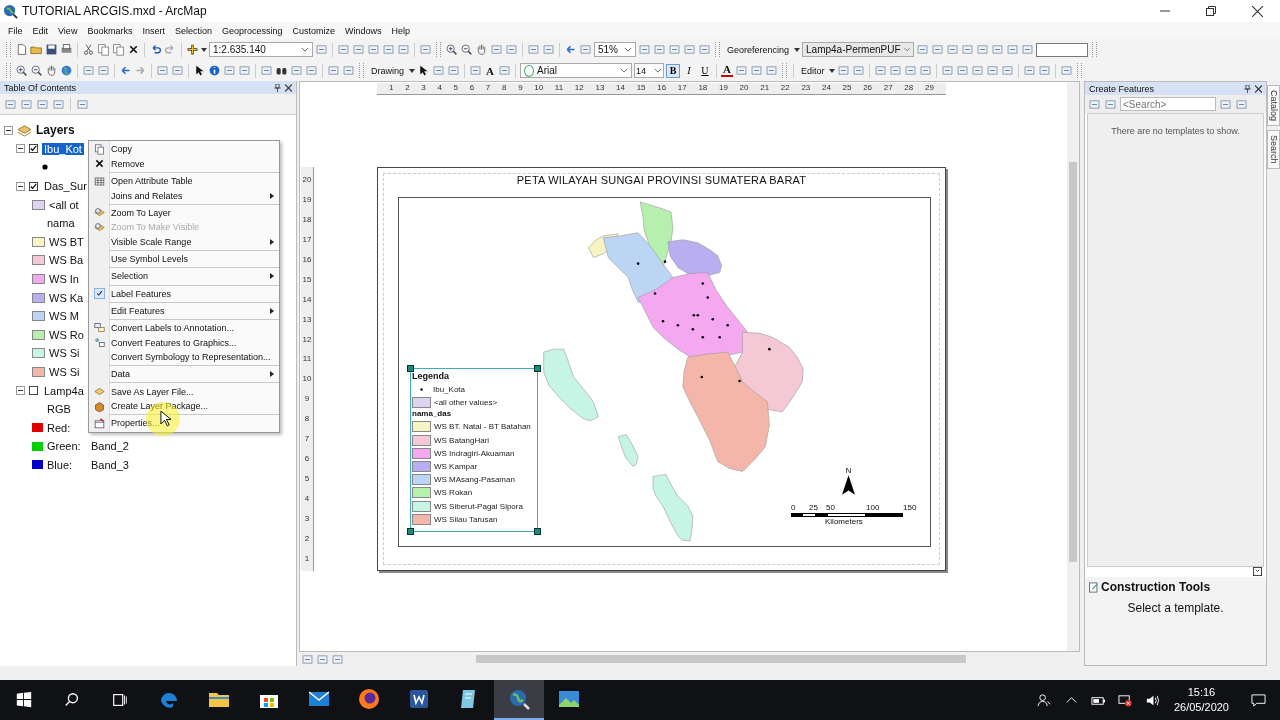  What do you see at coordinates (313, 30) in the screenshot?
I see `menu-item: Customize` at bounding box center [313, 30].